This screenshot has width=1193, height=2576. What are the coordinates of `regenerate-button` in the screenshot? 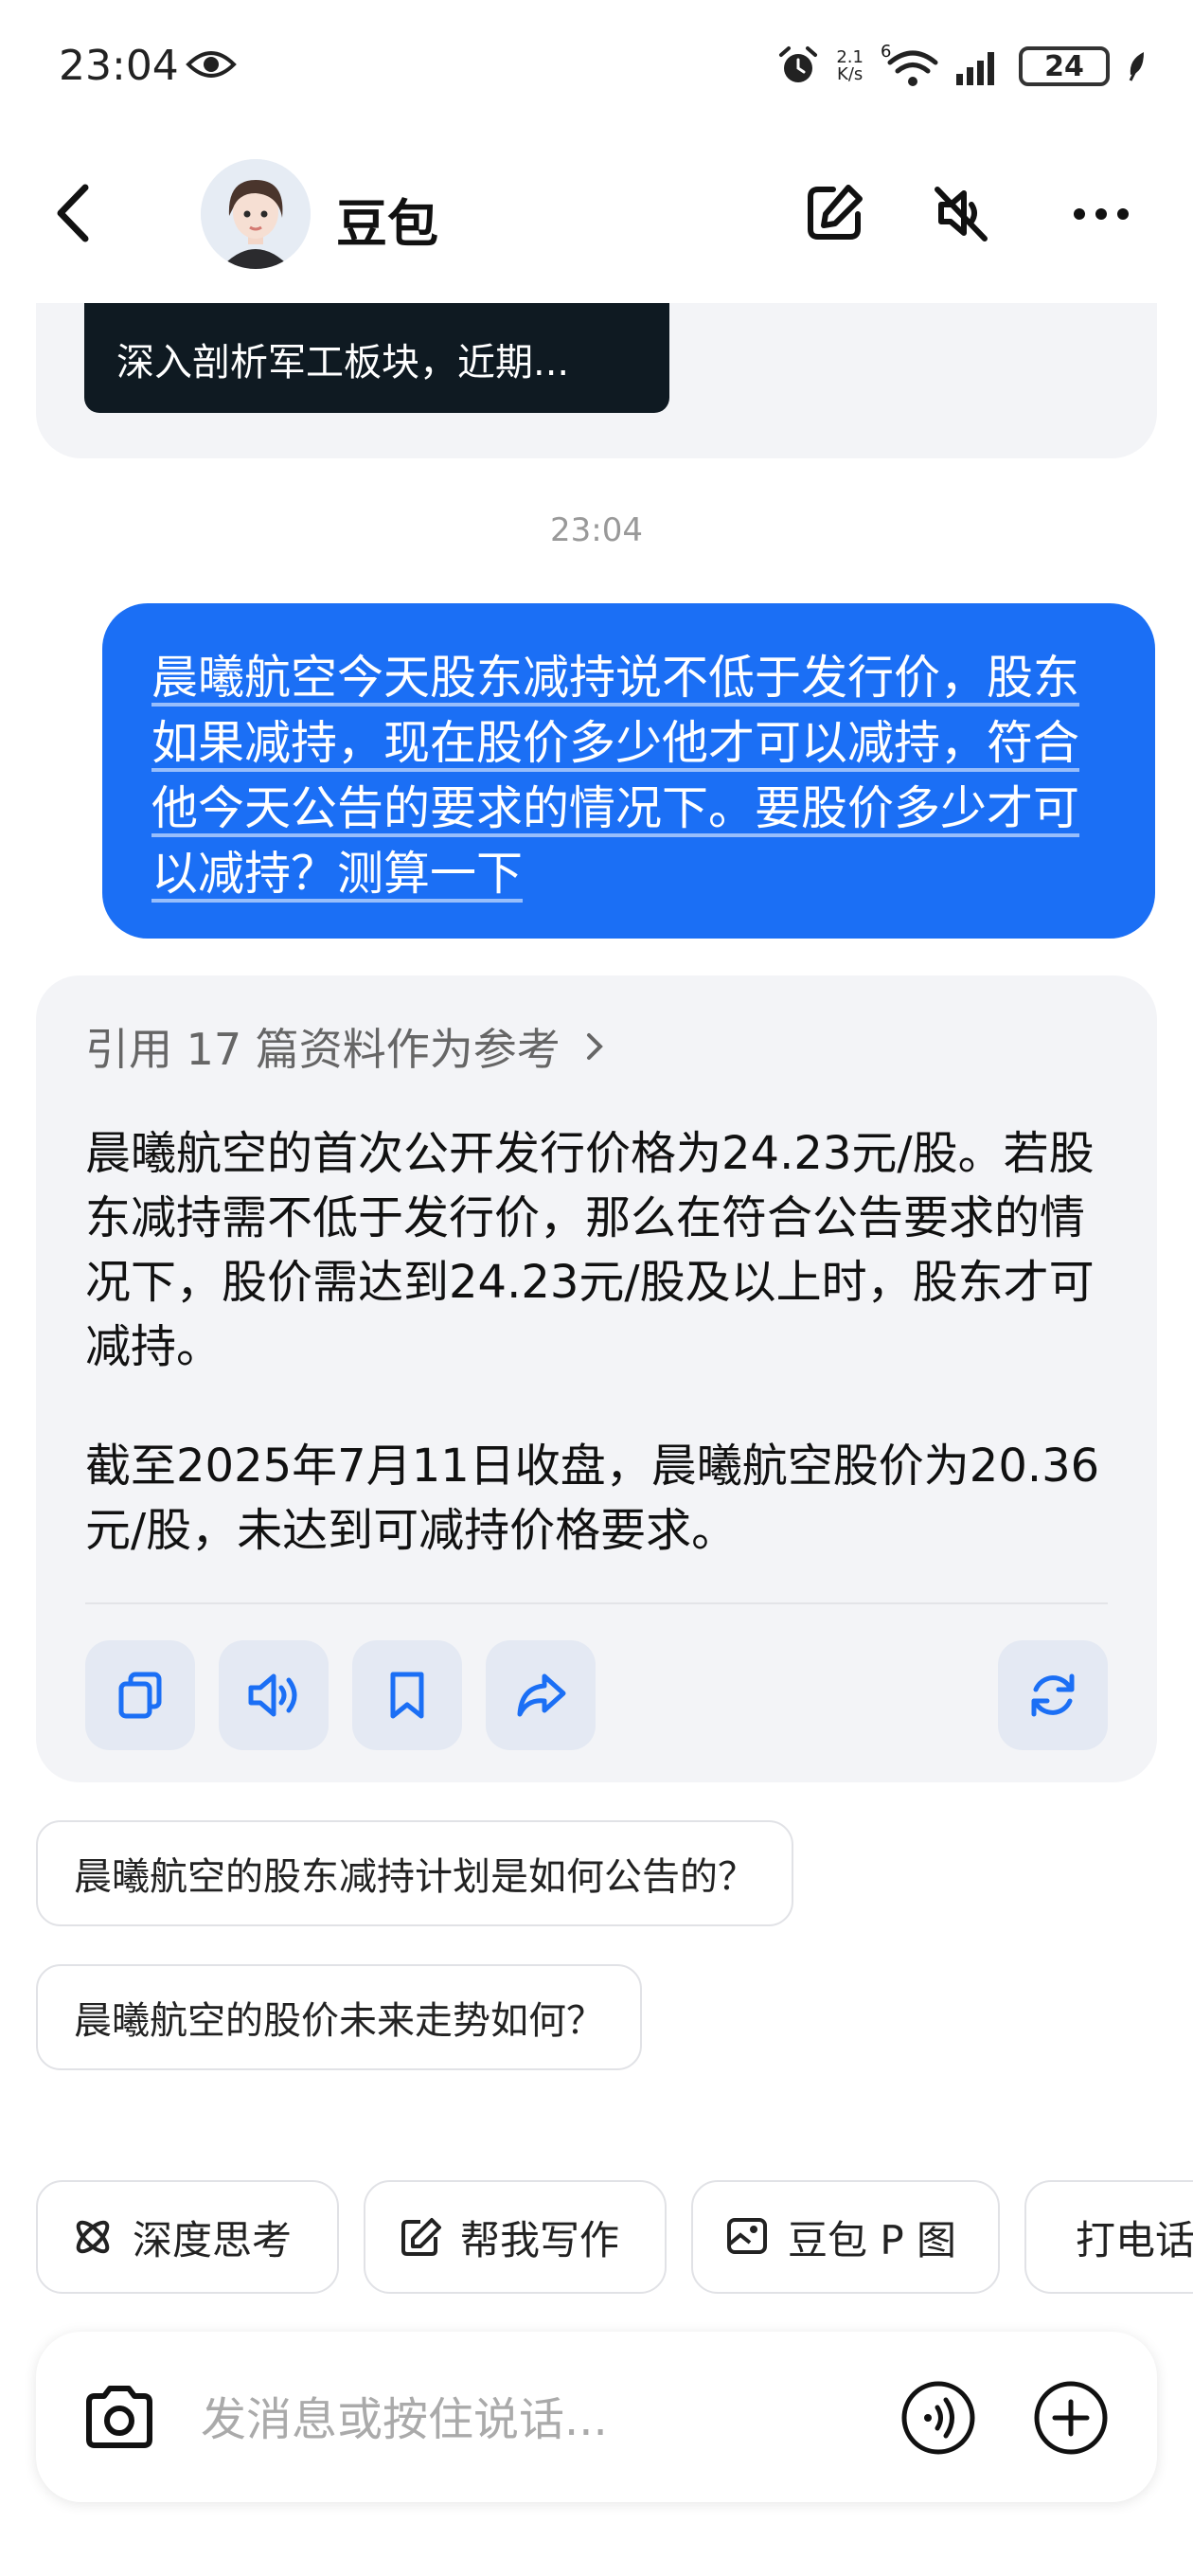 It's located at (1053, 1695).